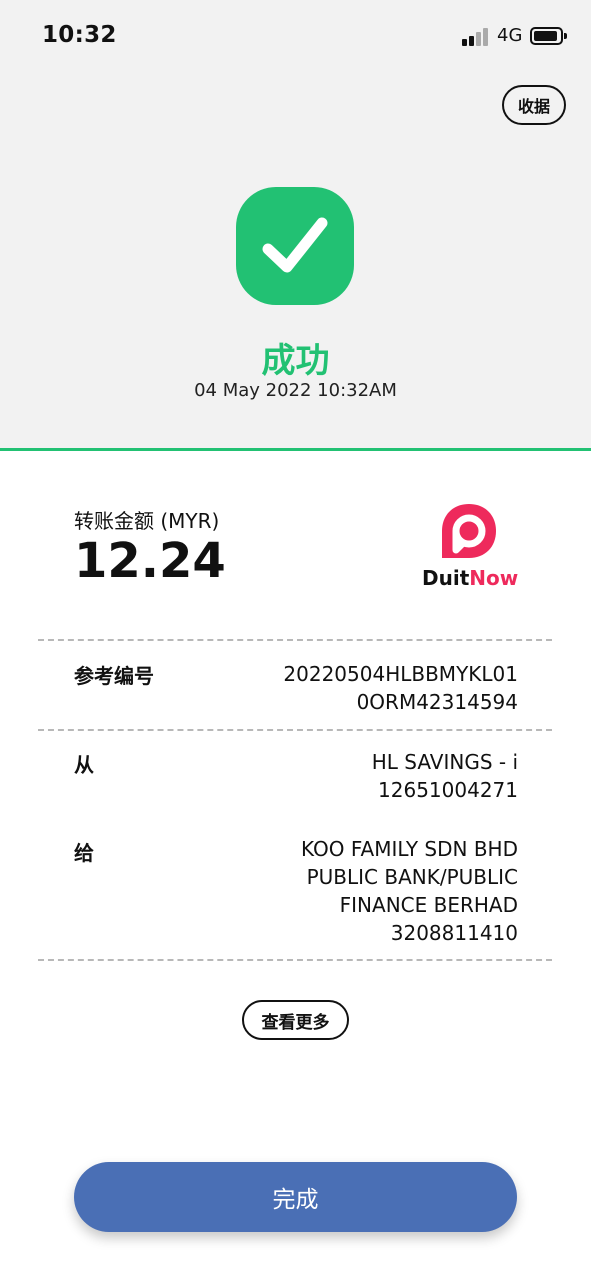 Image resolution: width=591 pixels, height=1280 pixels. I want to click on signal-icon, so click(477, 37).